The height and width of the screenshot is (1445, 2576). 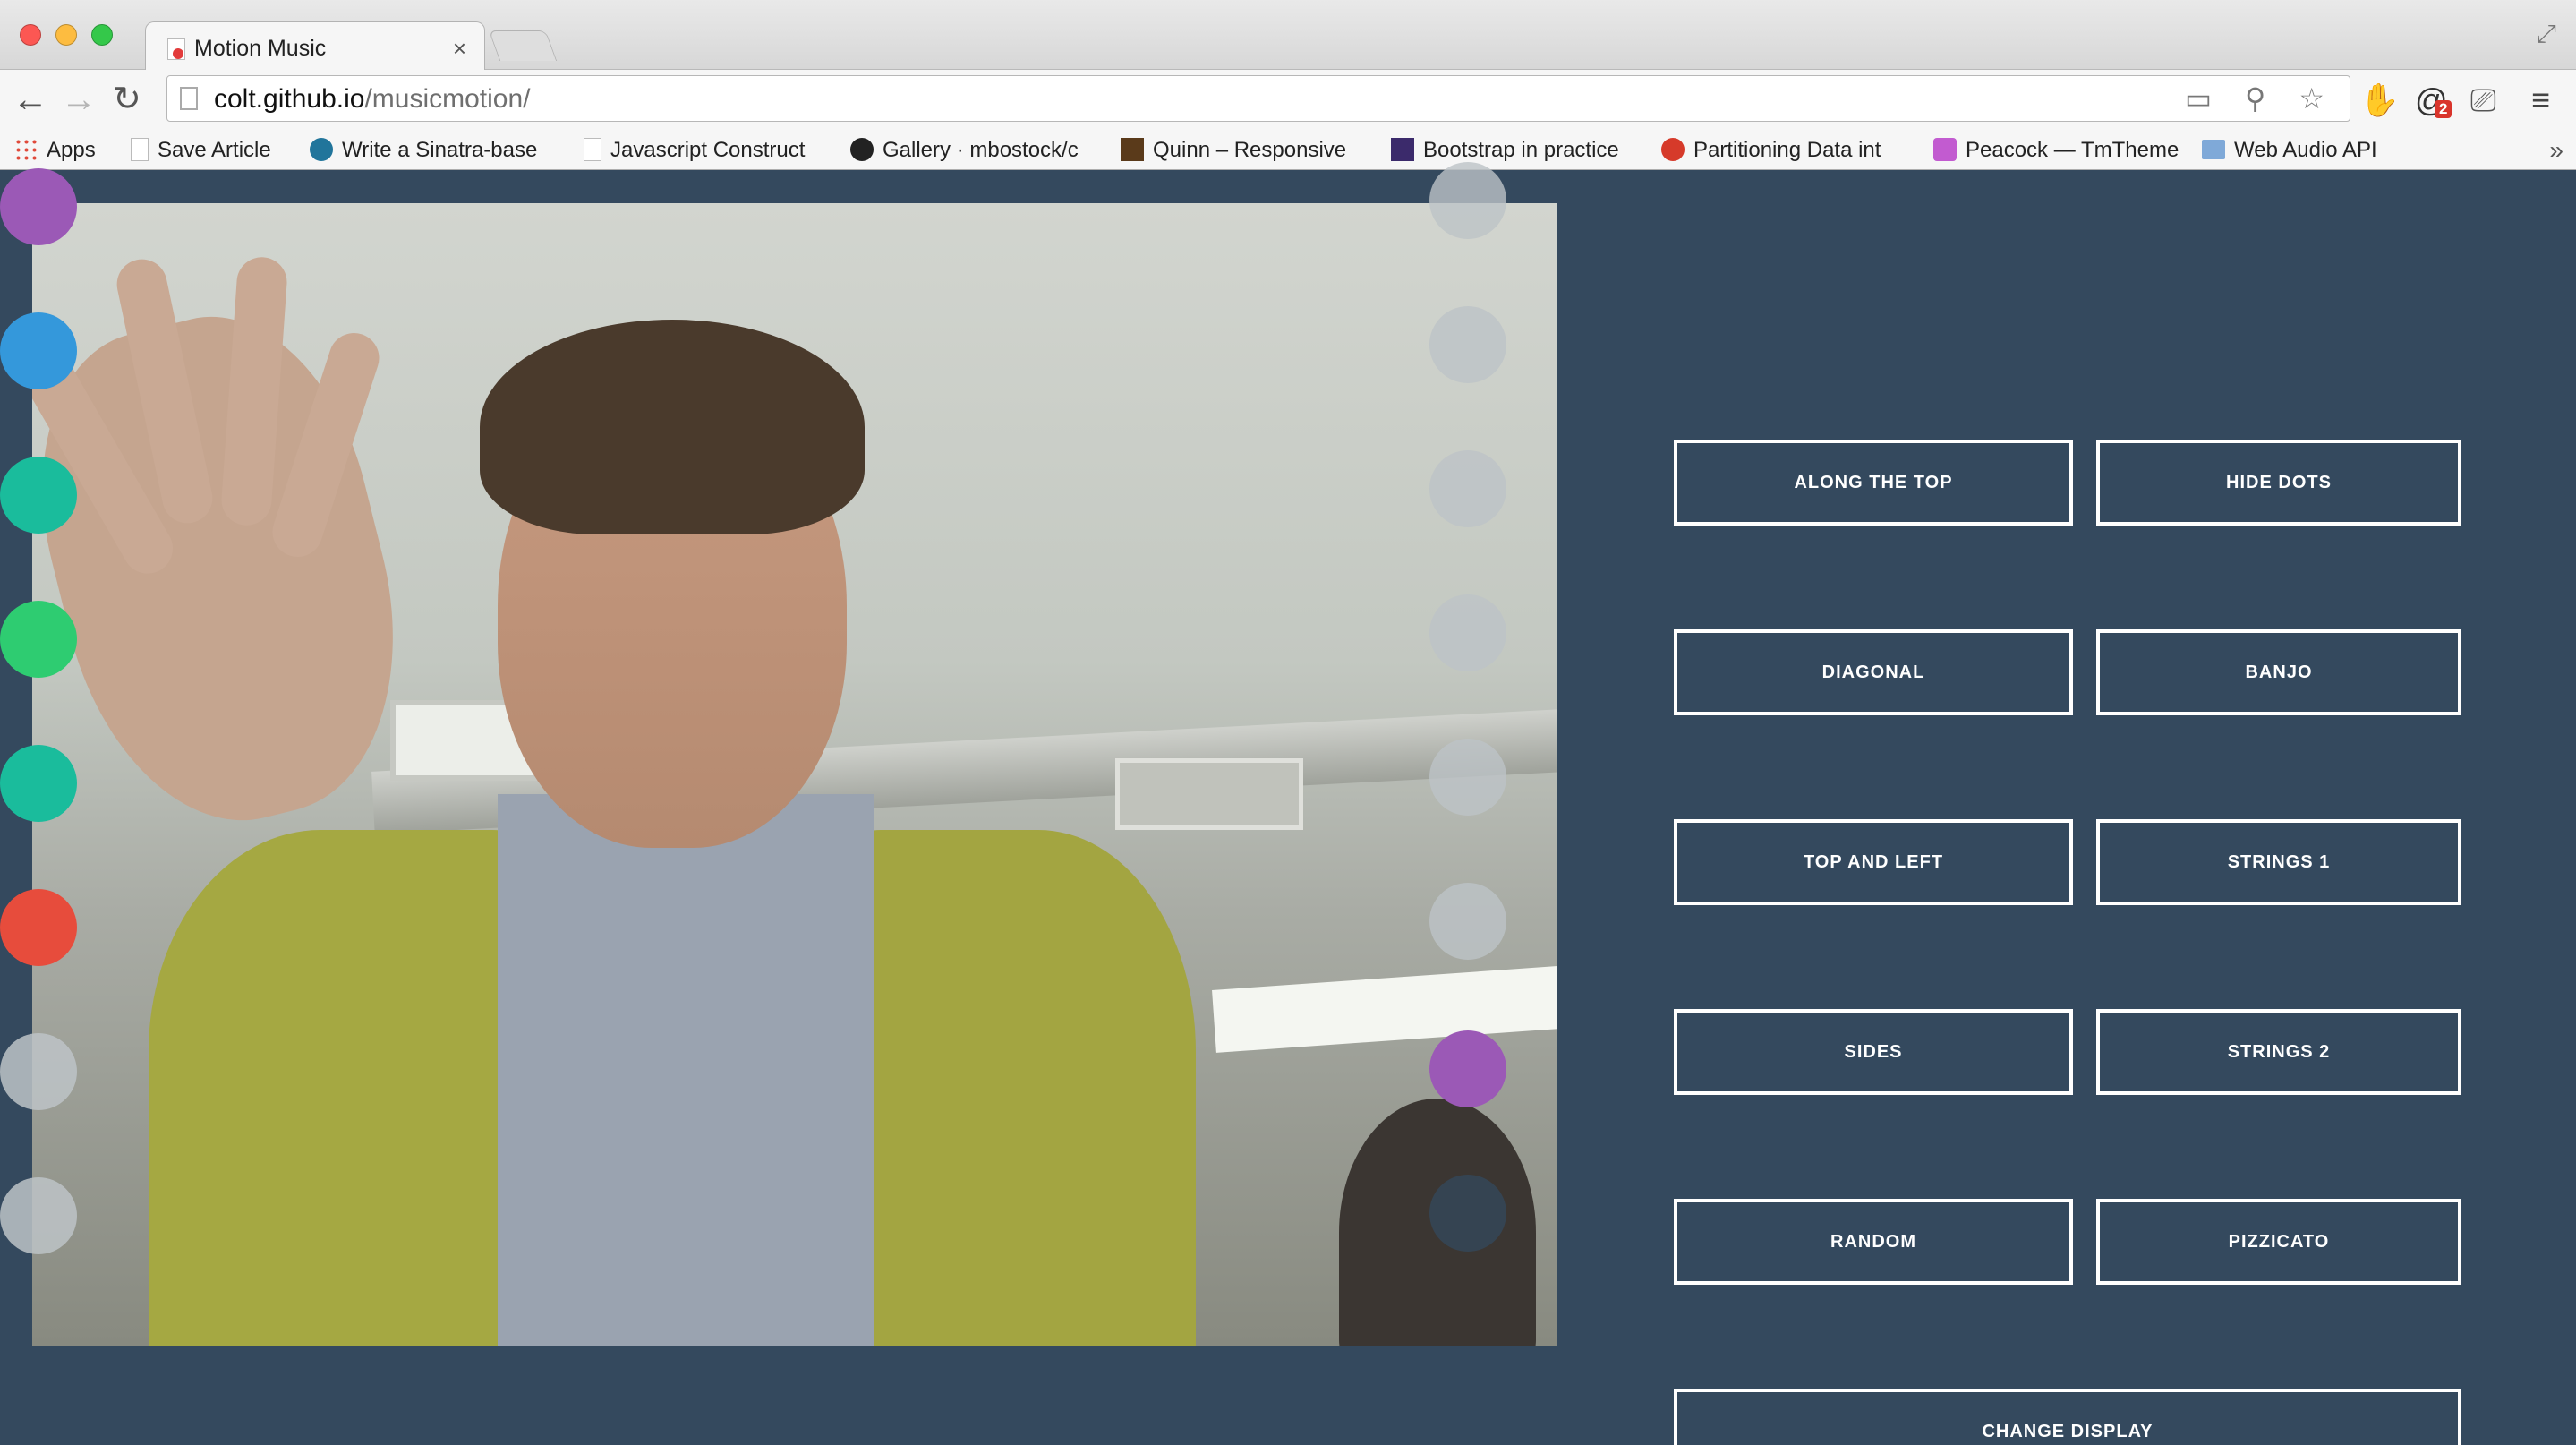 What do you see at coordinates (79, 99) in the screenshot?
I see `forward-button: →` at bounding box center [79, 99].